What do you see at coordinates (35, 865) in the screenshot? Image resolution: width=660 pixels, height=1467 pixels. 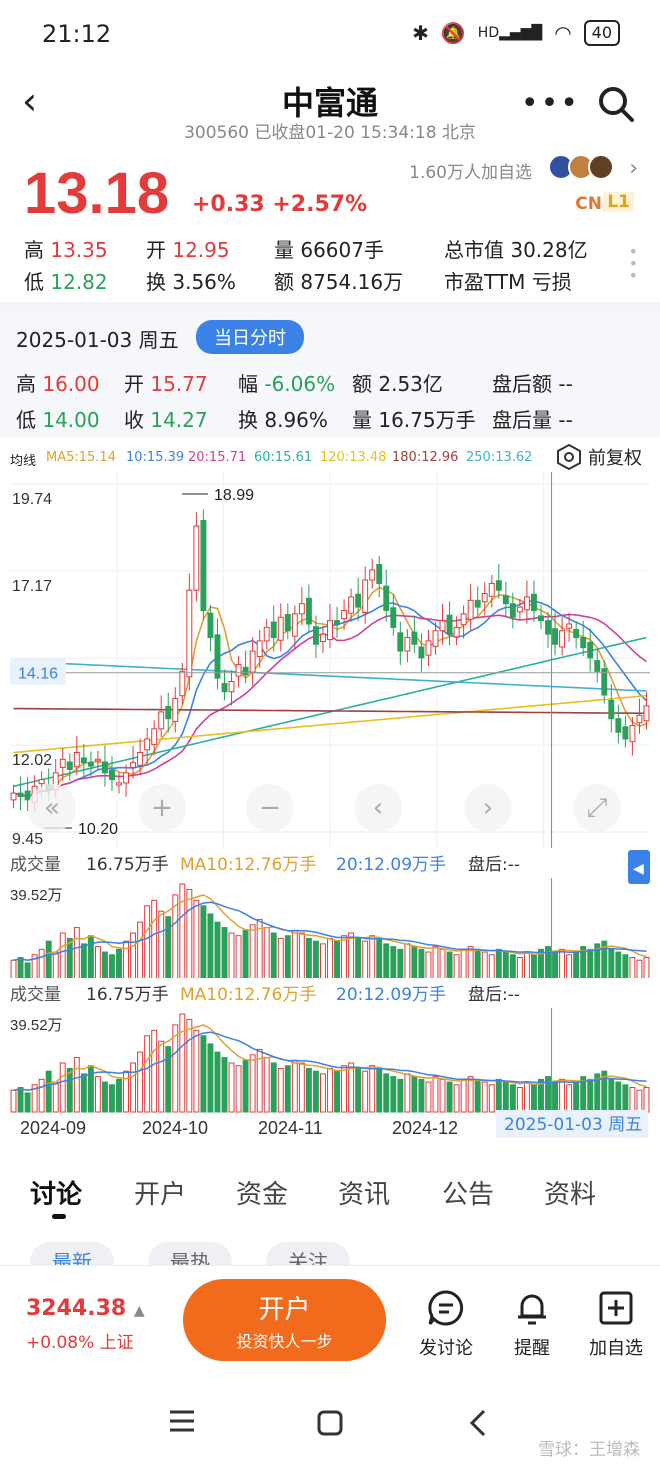 I see `volume-label: 成交量` at bounding box center [35, 865].